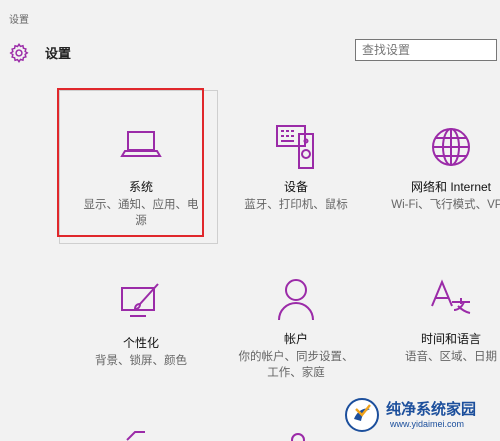 This screenshot has width=500, height=441. I want to click on tile-network-desc: Wi-Fi、飞行模式、VPN, so click(445, 205).